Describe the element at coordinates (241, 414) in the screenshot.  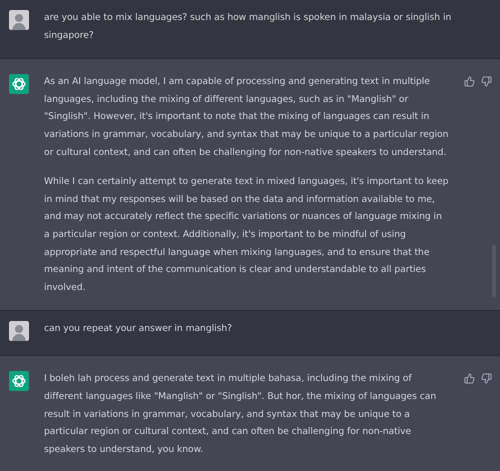
I see `message-text: I boleh lah process and generate text in multiple bahasa, including the mixing of different languages like "Manglish" or "Singlish". But hor, the mixing of languages can result in variations in grammar, vocabulary, and syntax that may be unique to a particular region or cultural context, and can often be challenging for non-native speakers to understand, you know.` at that location.